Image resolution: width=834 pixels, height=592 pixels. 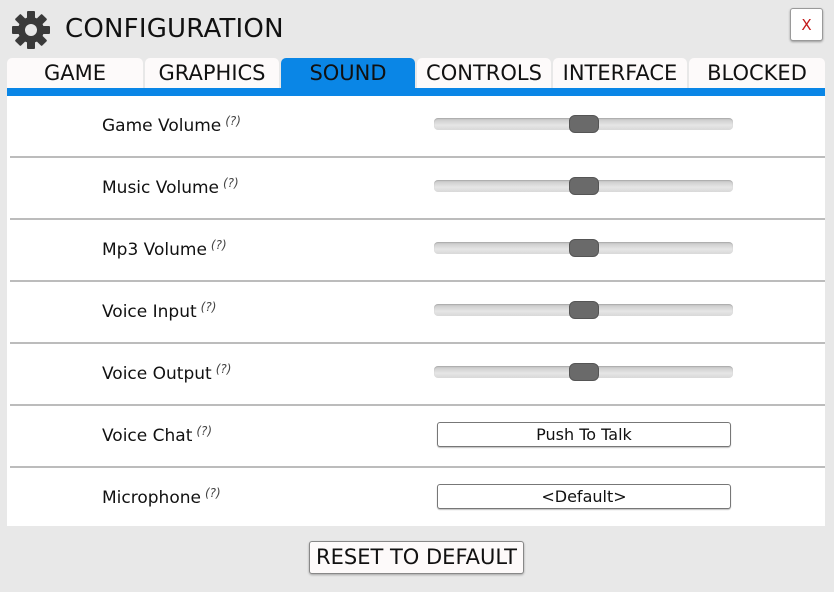 I want to click on setting-label: Game Volume (?), so click(x=171, y=125).